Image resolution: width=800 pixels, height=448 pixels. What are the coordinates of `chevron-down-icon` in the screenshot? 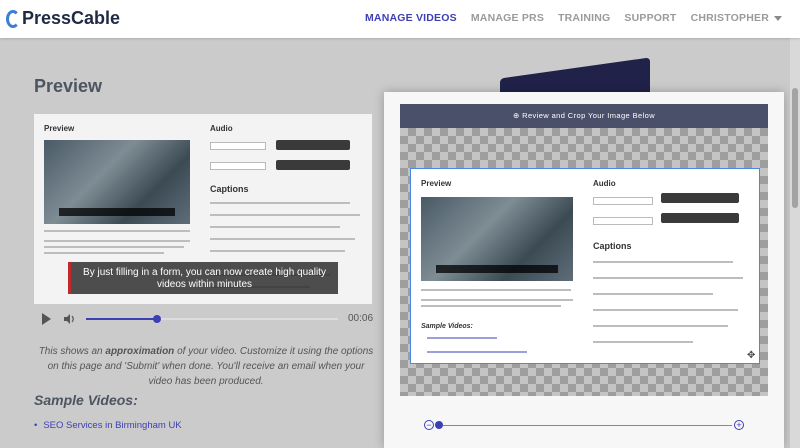 It's located at (778, 18).